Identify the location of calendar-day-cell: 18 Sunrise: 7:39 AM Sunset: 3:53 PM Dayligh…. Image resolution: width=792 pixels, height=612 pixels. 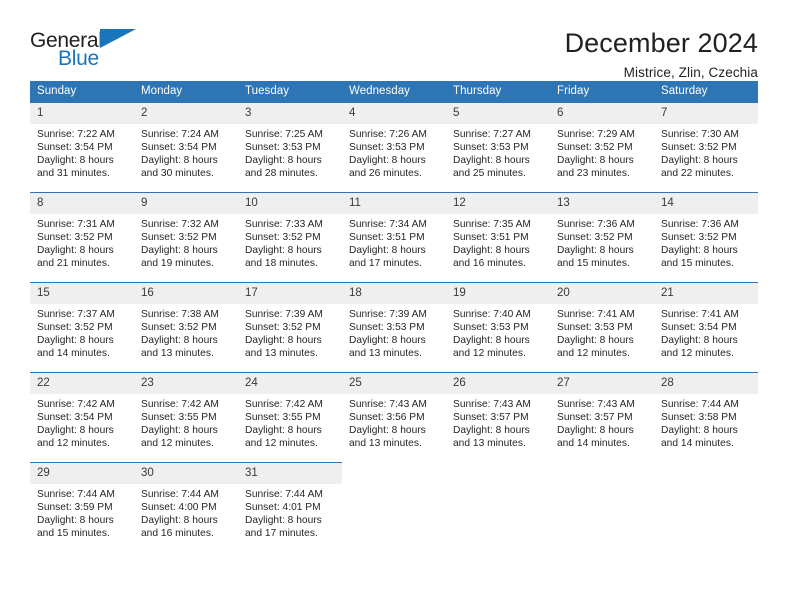
(394, 327).